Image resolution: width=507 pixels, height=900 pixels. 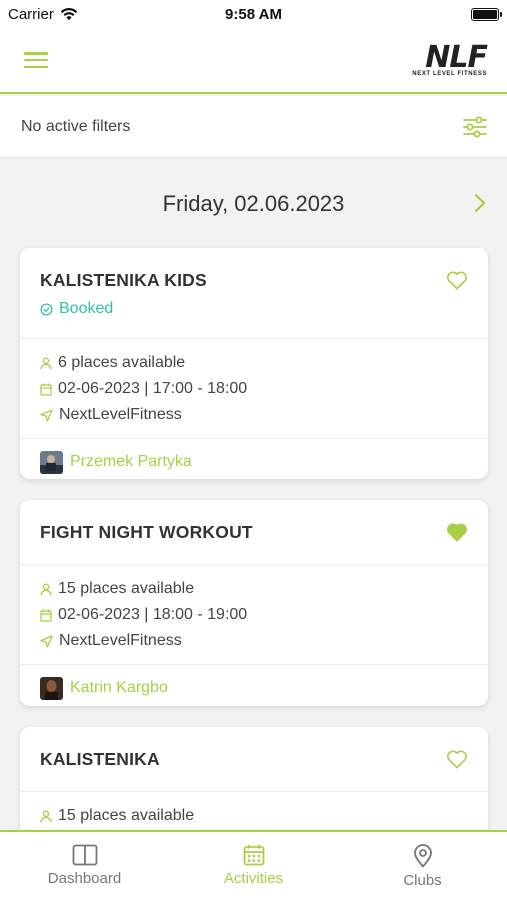 What do you see at coordinates (119, 687) in the screenshot?
I see `trainer-name: Katrin Kargbo` at bounding box center [119, 687].